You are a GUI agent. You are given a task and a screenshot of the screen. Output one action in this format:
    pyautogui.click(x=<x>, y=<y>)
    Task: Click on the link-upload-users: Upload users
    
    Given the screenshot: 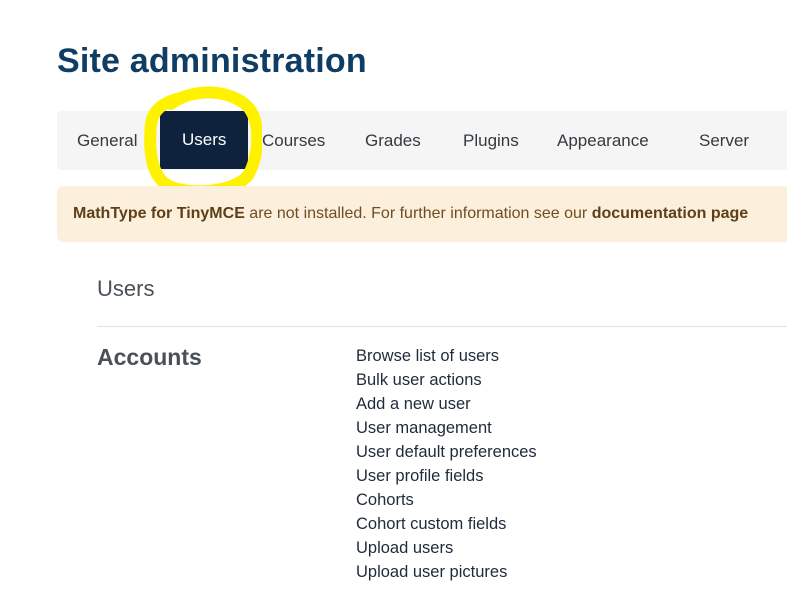 What is the action you would take?
    pyautogui.click(x=446, y=548)
    